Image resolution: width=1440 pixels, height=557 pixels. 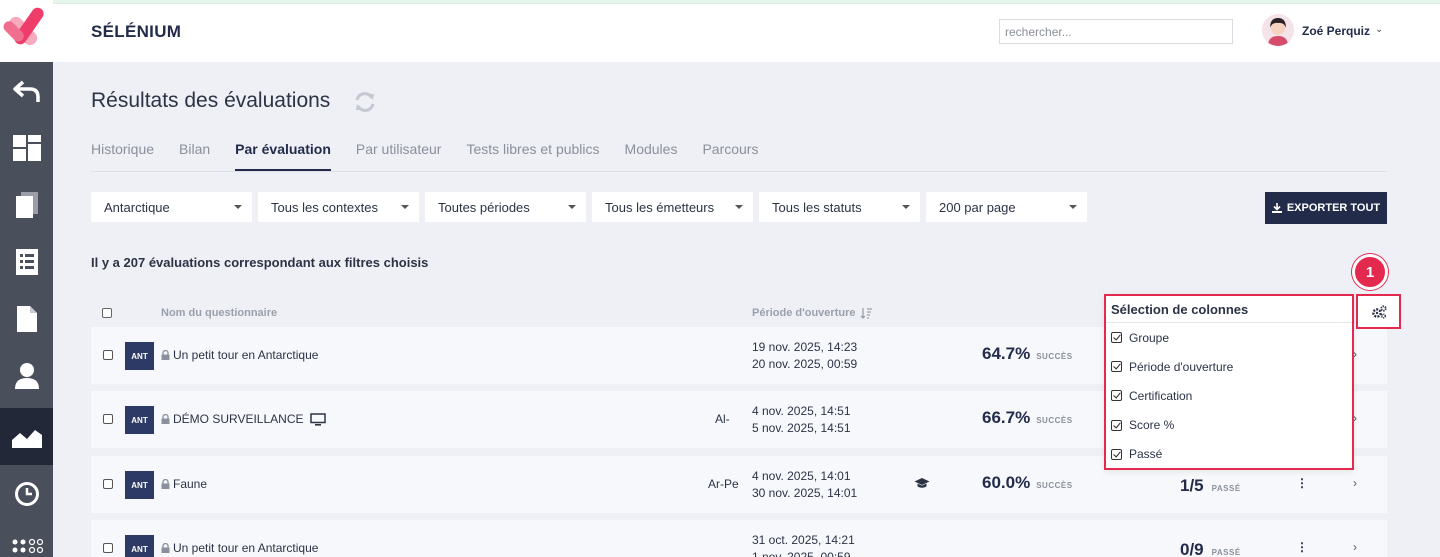 I want to click on dashboard-icon, so click(x=26, y=147).